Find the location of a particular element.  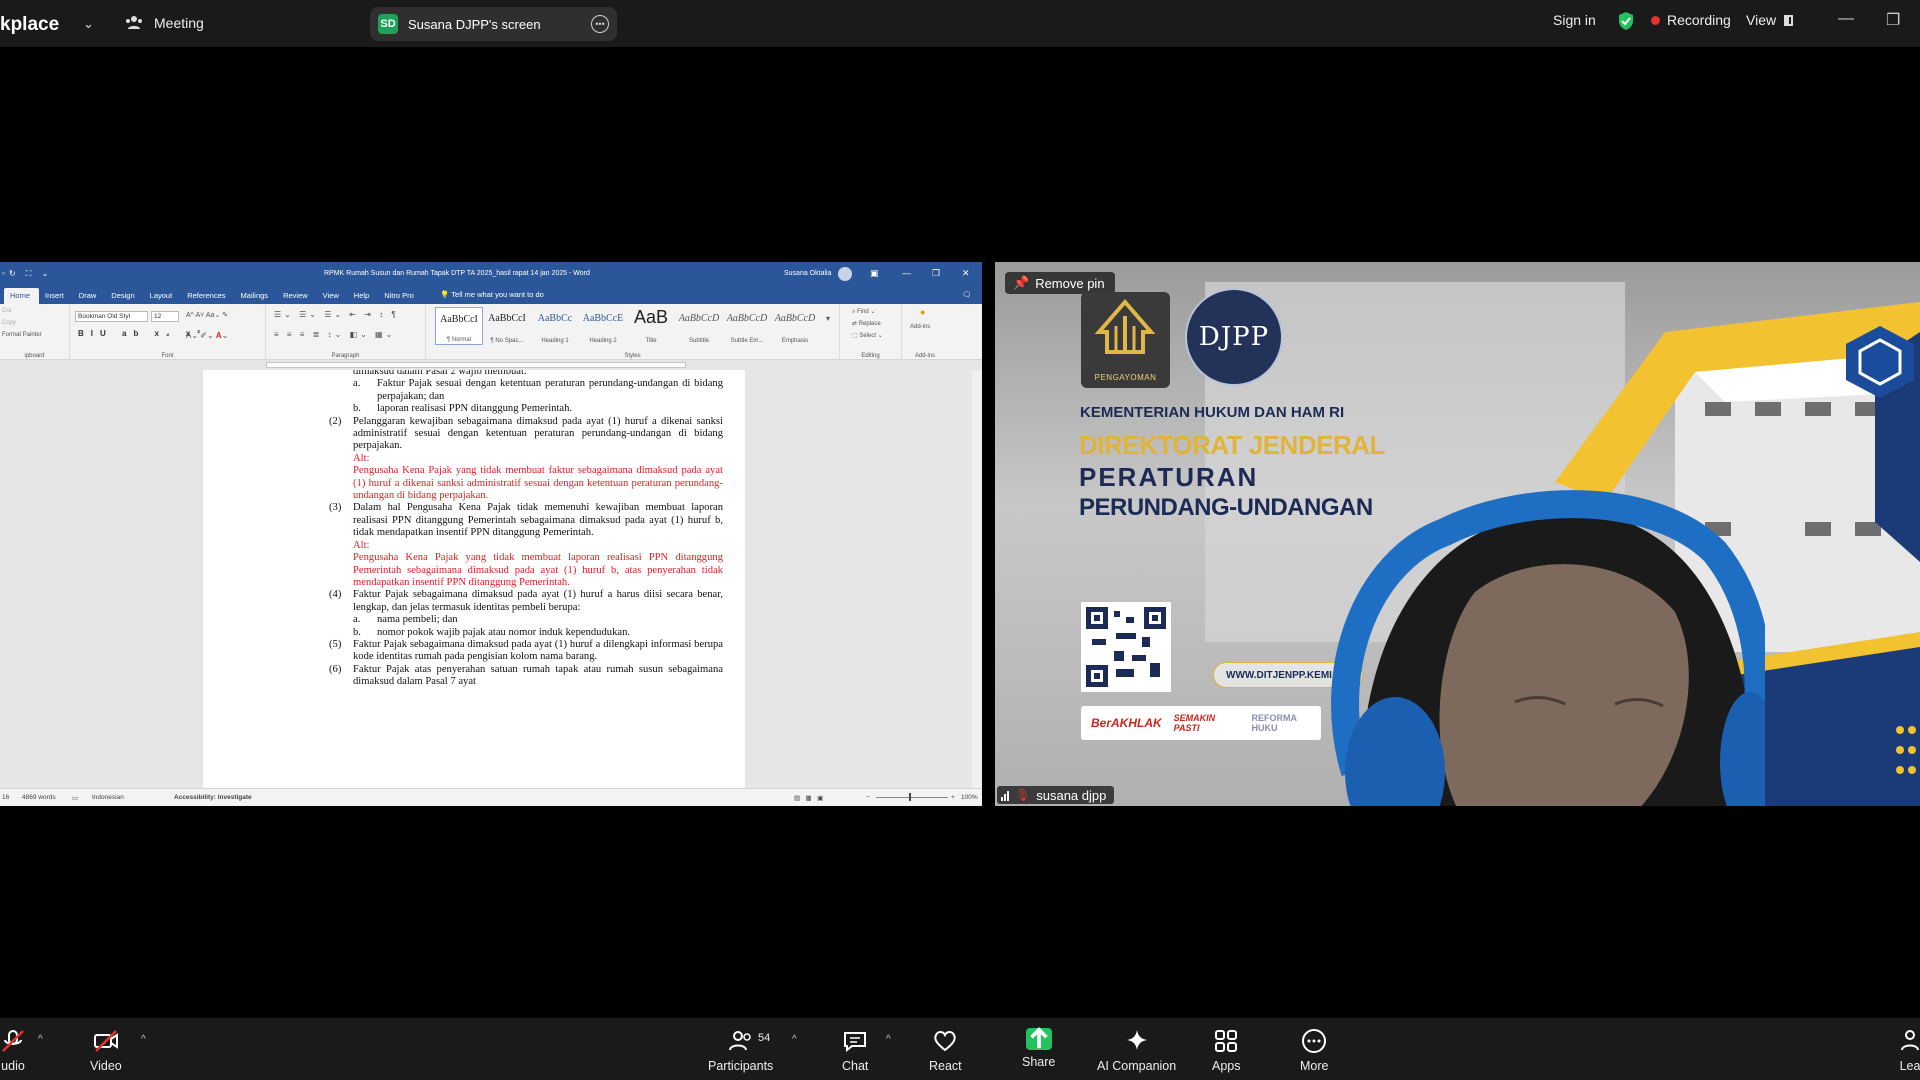

addins-button: Add-ins is located at coordinates (920, 327).